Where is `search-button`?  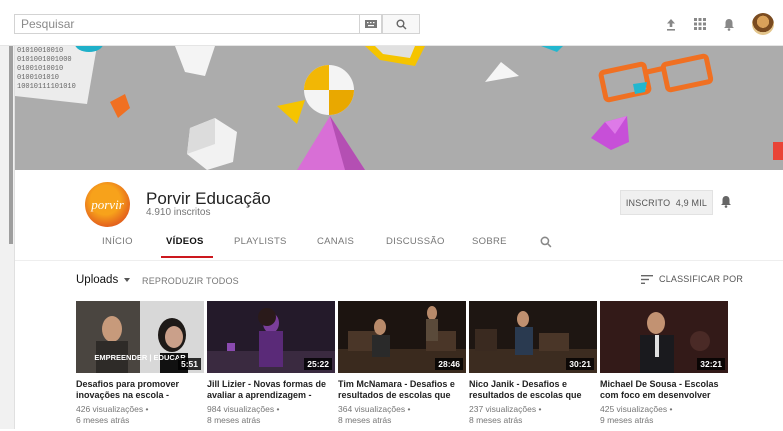
search-button is located at coordinates (401, 24).